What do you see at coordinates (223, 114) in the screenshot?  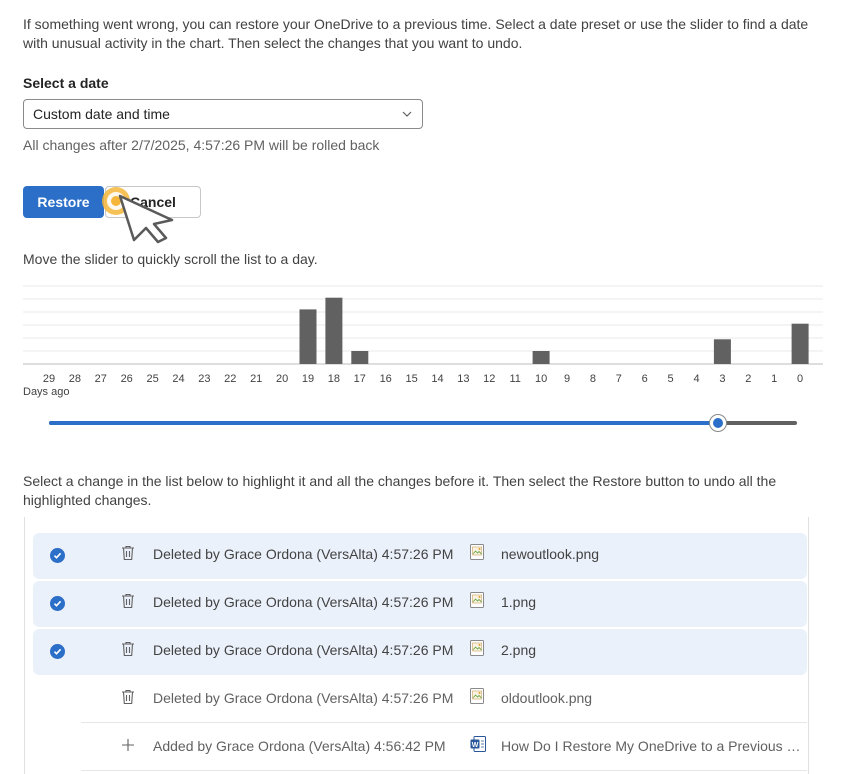 I see `date-select: Custom date and time` at bounding box center [223, 114].